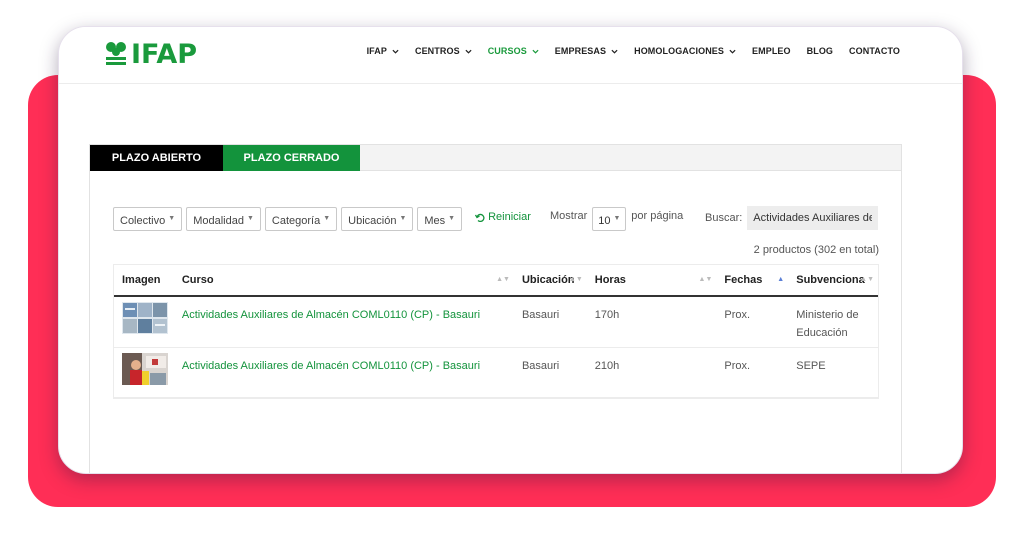 This screenshot has width=1024, height=536. What do you see at coordinates (657, 216) in the screenshot?
I see `per-page-label: por página` at bounding box center [657, 216].